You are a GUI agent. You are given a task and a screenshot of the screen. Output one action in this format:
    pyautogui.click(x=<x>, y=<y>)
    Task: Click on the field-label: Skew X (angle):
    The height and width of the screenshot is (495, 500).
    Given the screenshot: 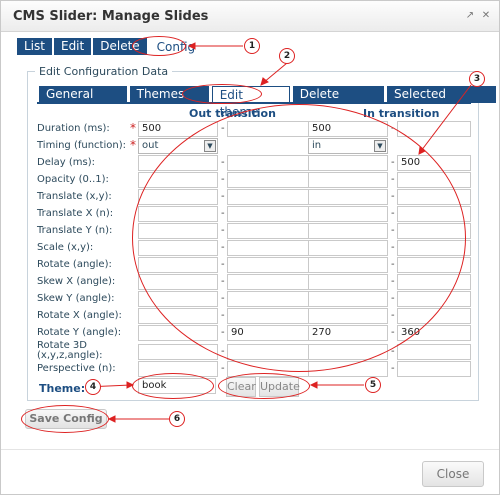 What is the action you would take?
    pyautogui.click(x=76, y=281)
    